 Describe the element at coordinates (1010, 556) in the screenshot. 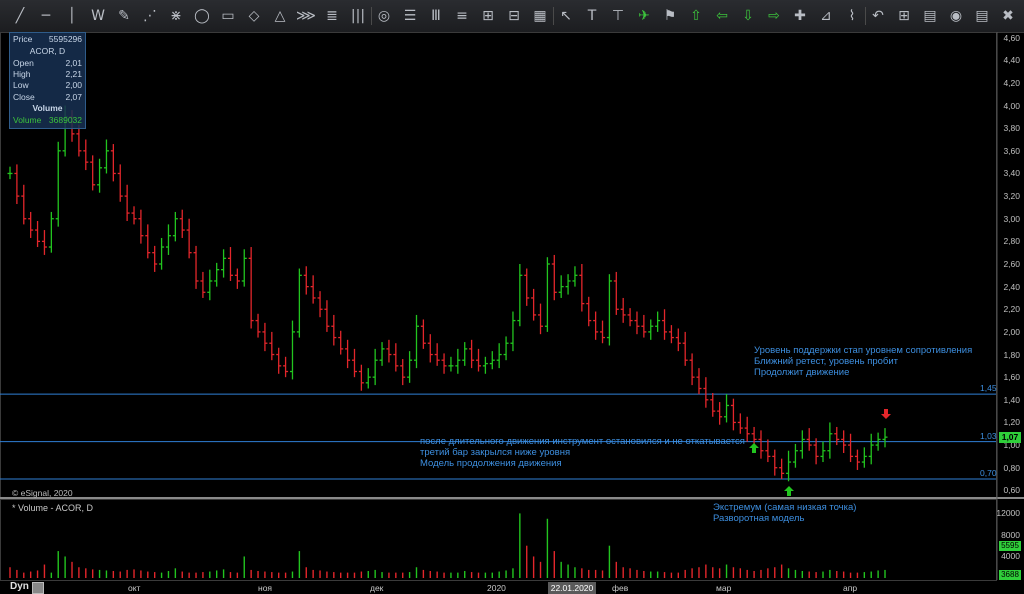

I see `volume-tick-label: 4000` at that location.